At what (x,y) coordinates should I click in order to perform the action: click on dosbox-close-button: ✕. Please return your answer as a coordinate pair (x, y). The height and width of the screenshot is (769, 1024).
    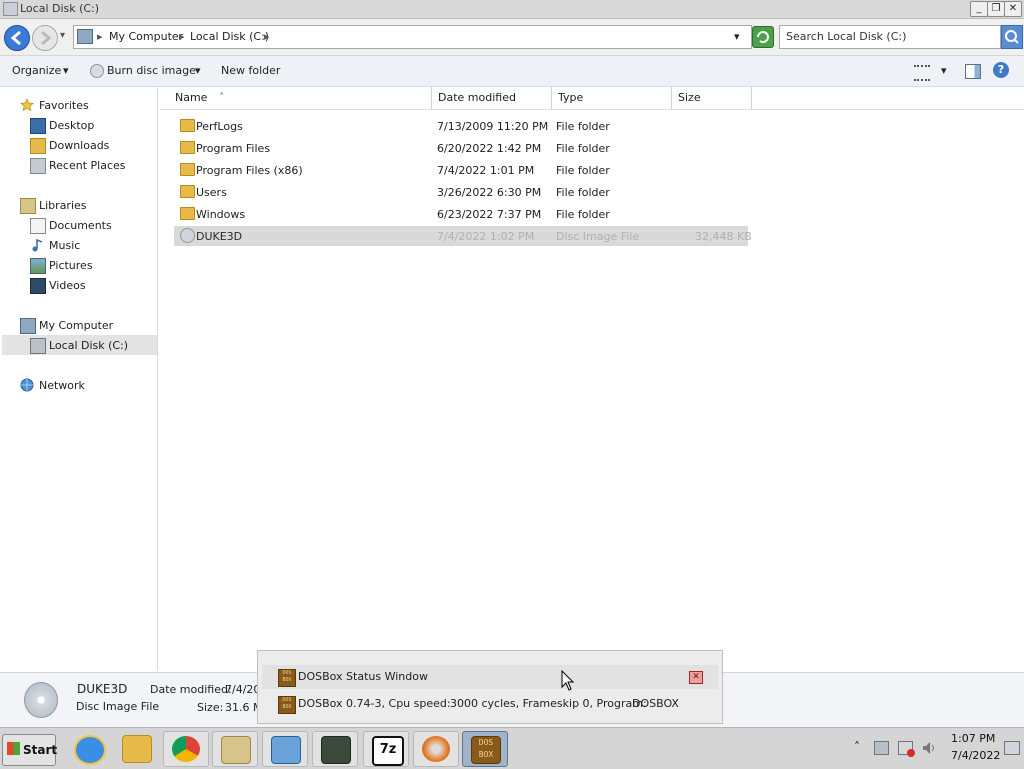
    Looking at the image, I should click on (696, 677).